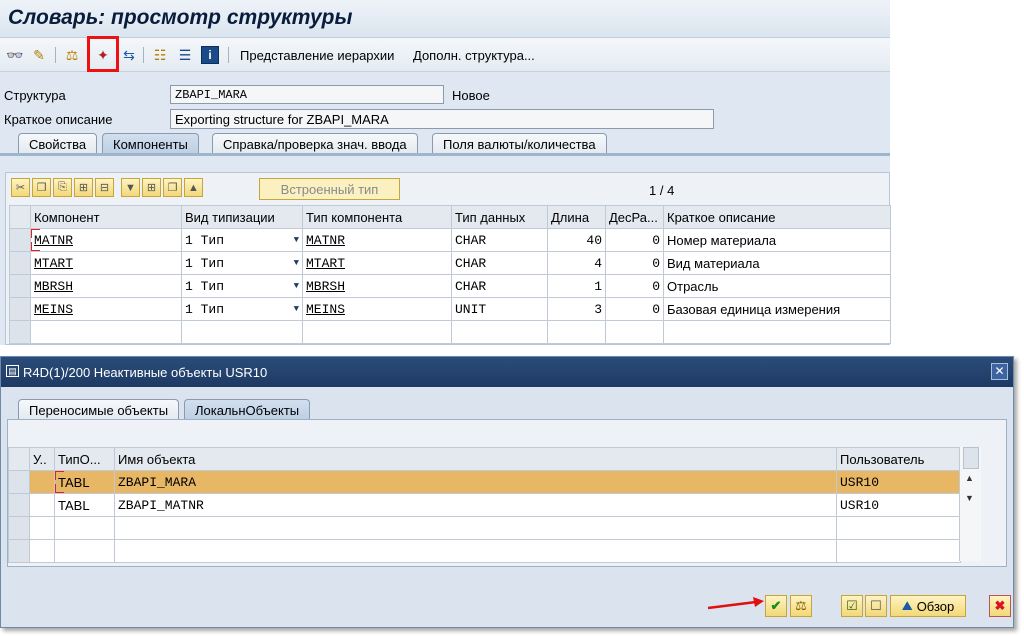 This screenshot has height=636, width=1024. Describe the element at coordinates (130, 187) in the screenshot. I see `filter-icon: ▼` at that location.